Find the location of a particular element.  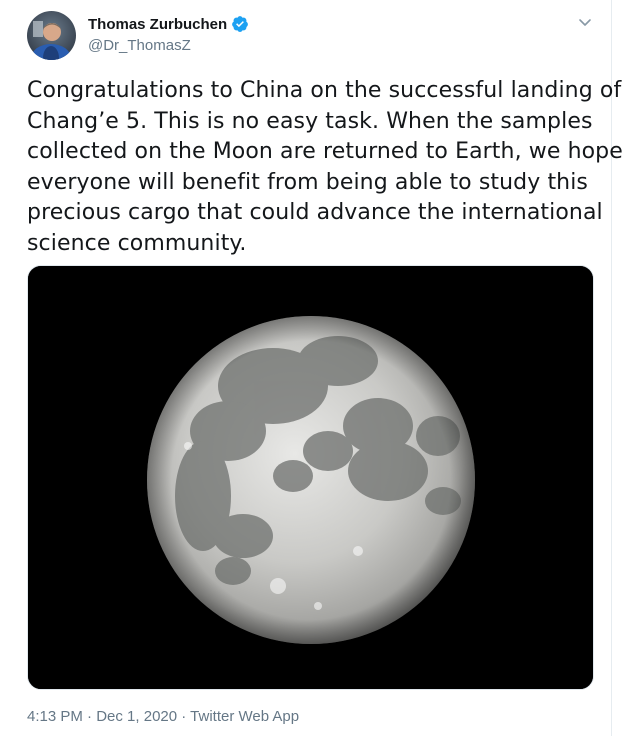

tweet-time: 4:13 PM is located at coordinates (55, 716).